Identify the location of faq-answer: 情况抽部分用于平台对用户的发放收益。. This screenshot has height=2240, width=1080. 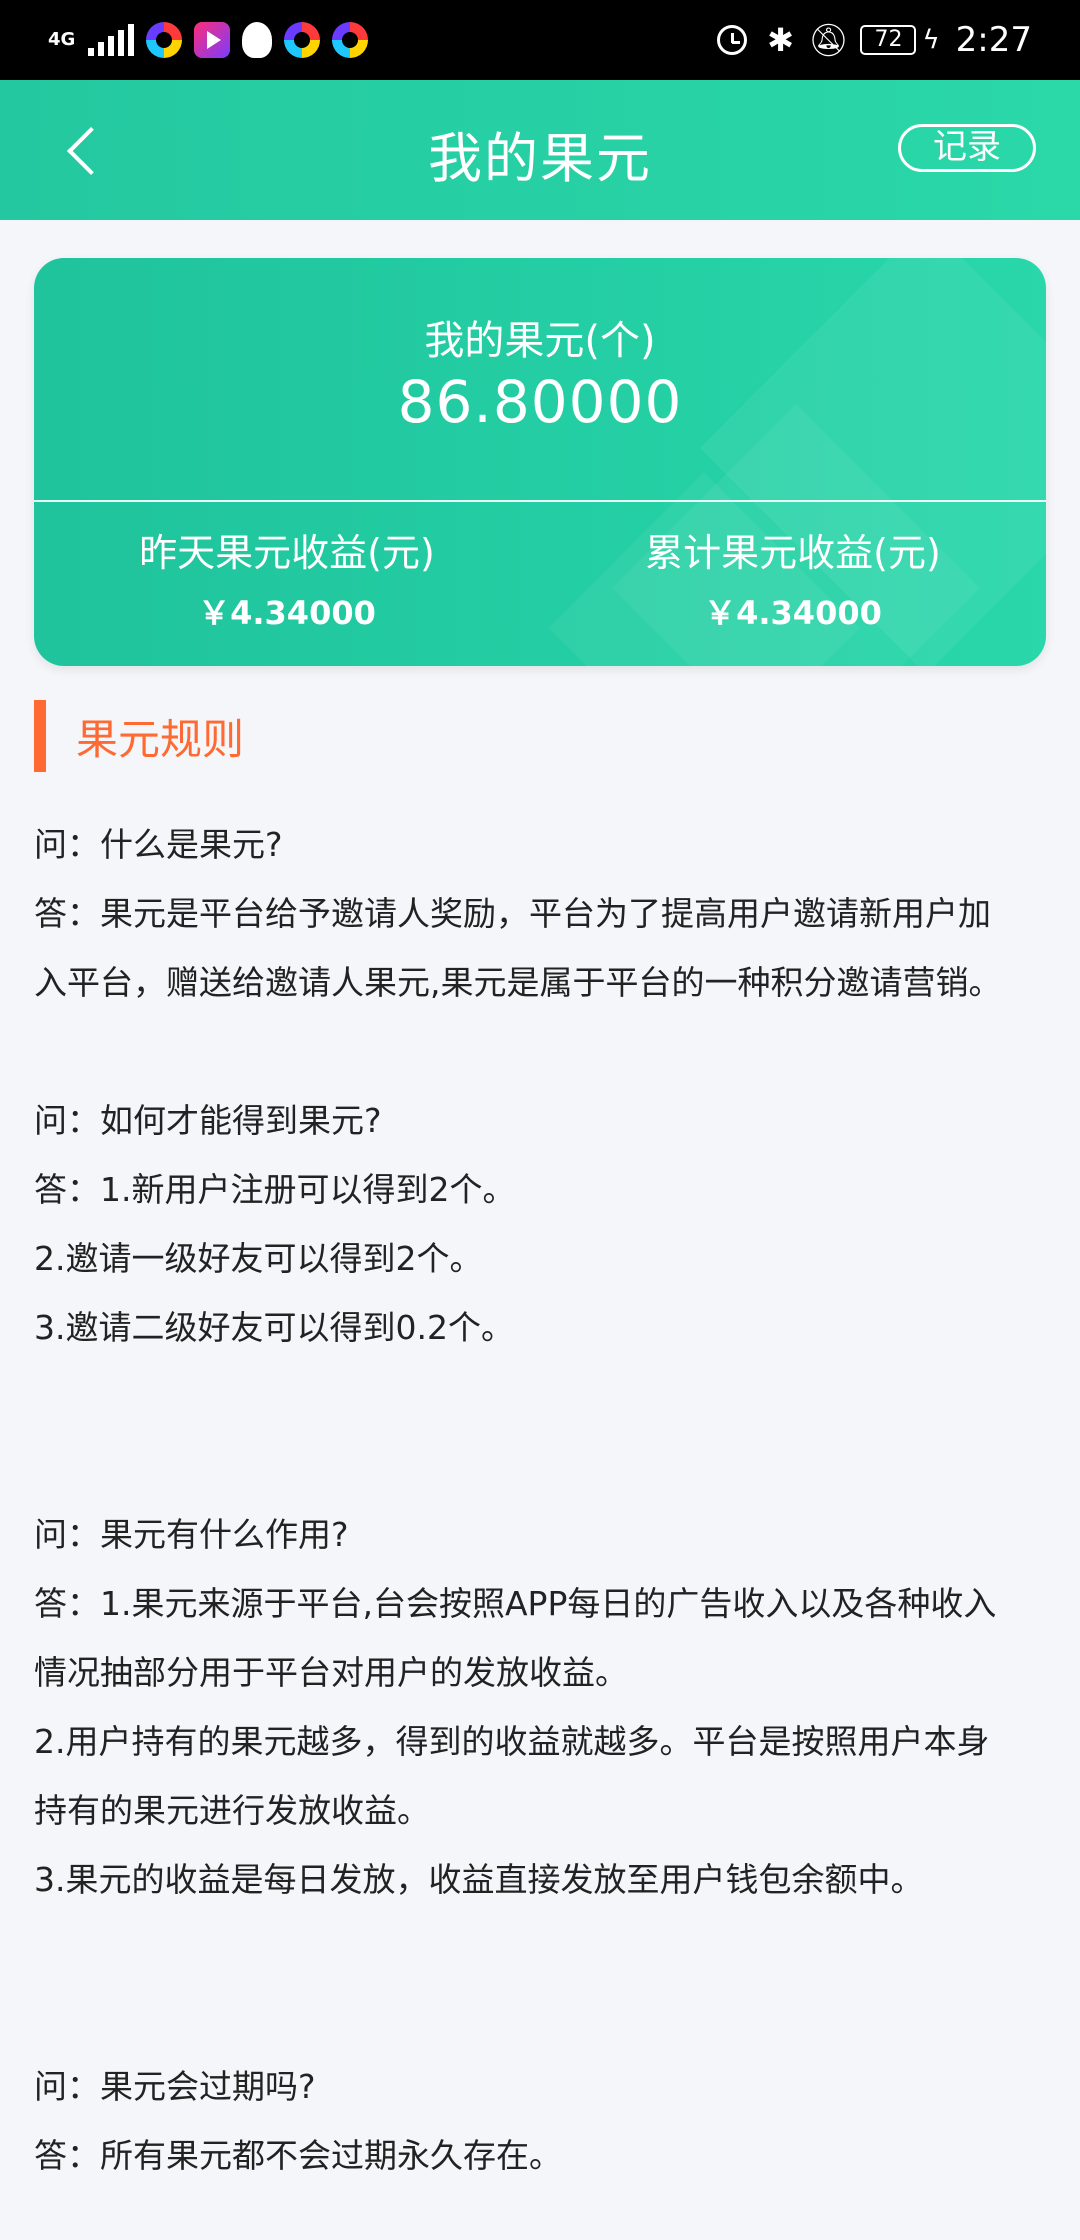
(331, 1672).